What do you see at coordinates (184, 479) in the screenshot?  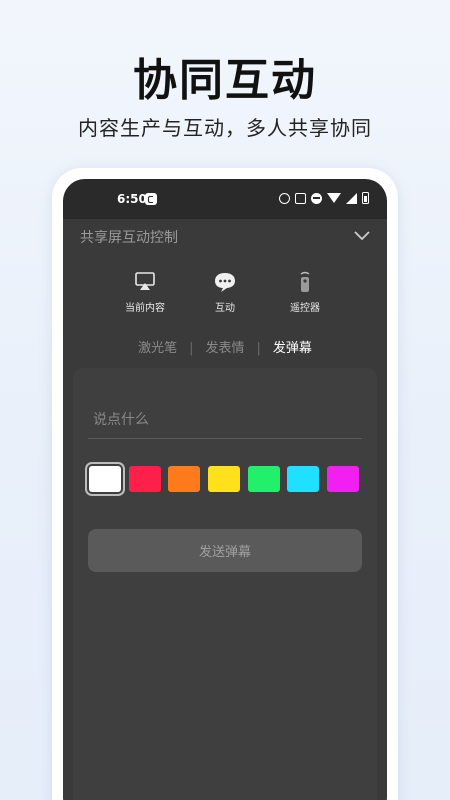 I see `color-swatch-orange` at bounding box center [184, 479].